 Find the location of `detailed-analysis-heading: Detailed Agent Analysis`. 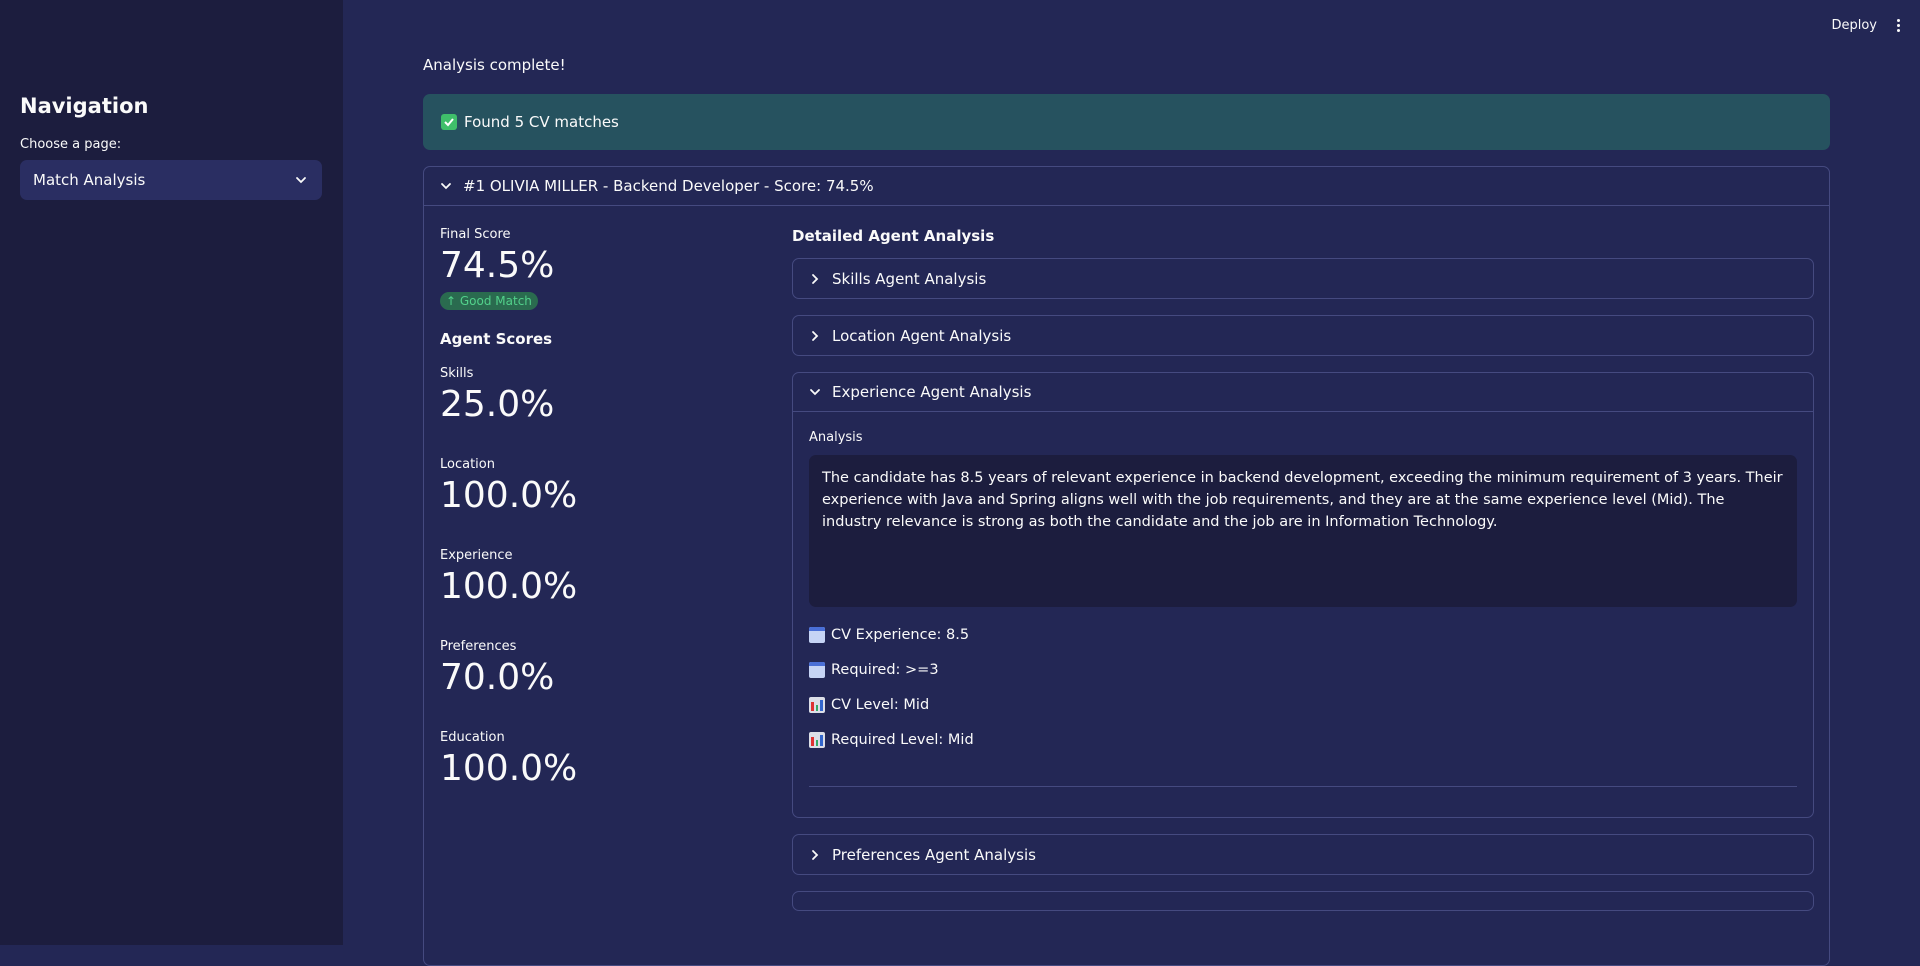

detailed-analysis-heading: Detailed Agent Analysis is located at coordinates (893, 236).